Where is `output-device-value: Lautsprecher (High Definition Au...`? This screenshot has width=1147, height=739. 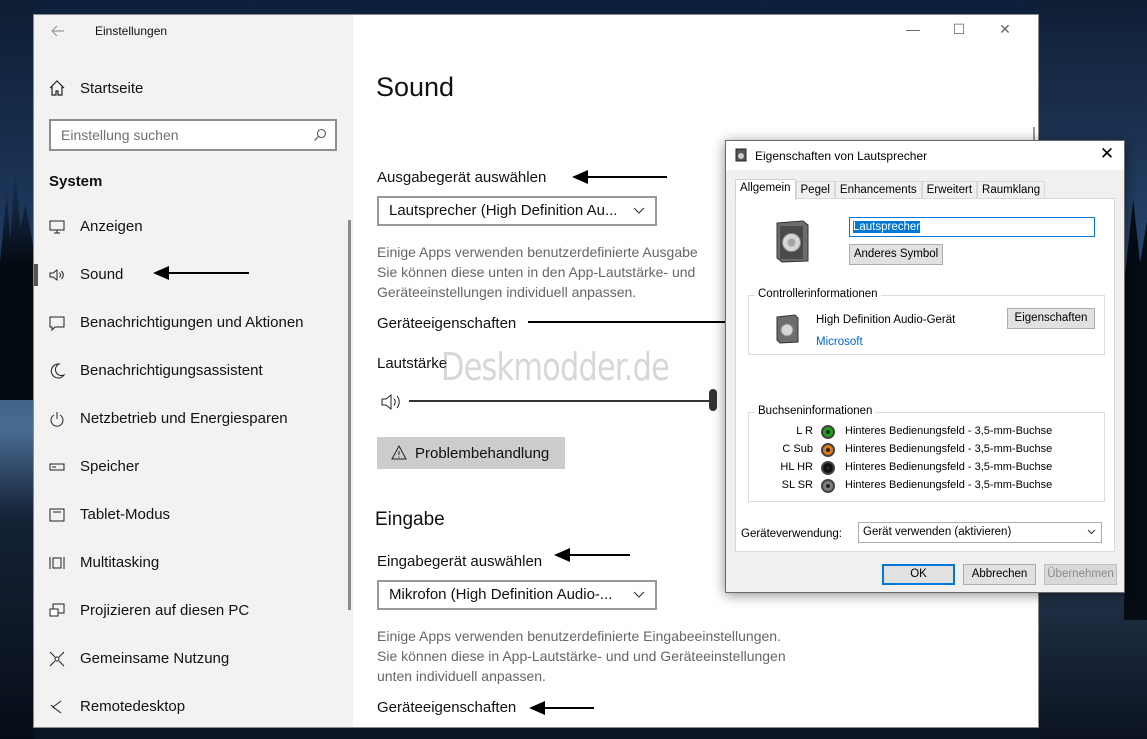 output-device-value: Lautsprecher (High Definition Au... is located at coordinates (503, 210).